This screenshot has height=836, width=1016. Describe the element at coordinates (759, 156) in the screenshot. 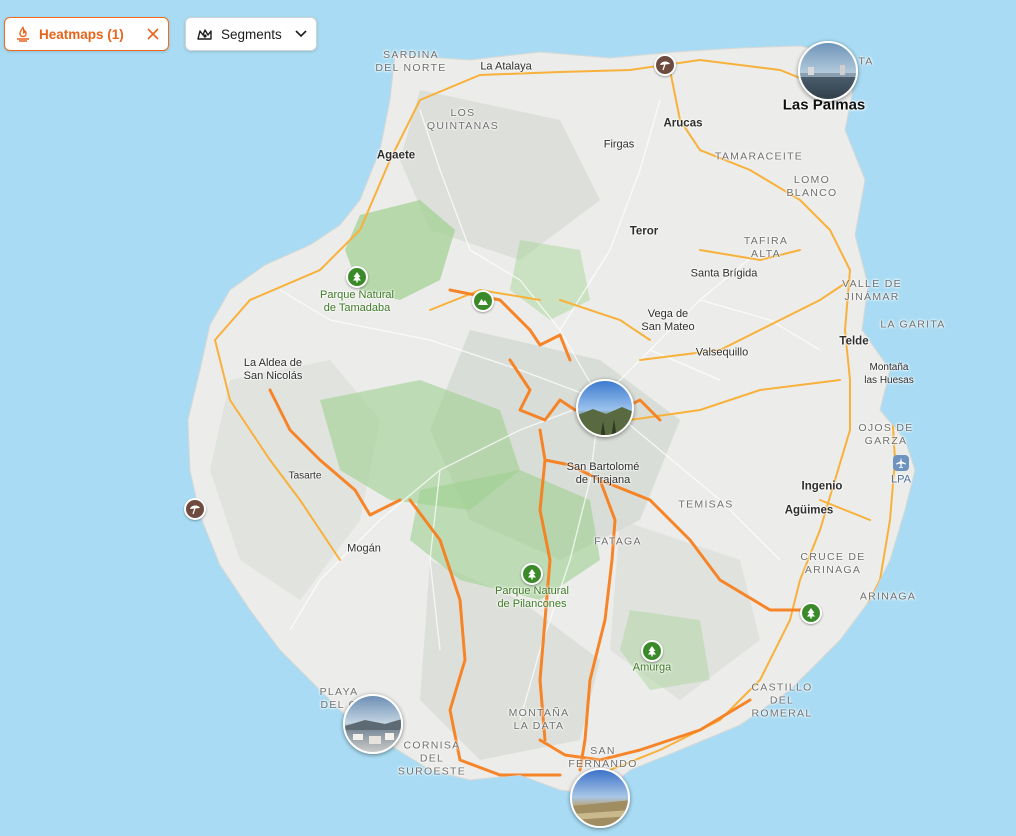

I see `area-label: TAMARACEITE` at that location.